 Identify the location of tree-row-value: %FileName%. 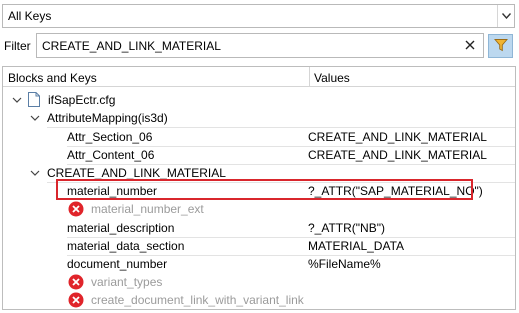
(344, 264).